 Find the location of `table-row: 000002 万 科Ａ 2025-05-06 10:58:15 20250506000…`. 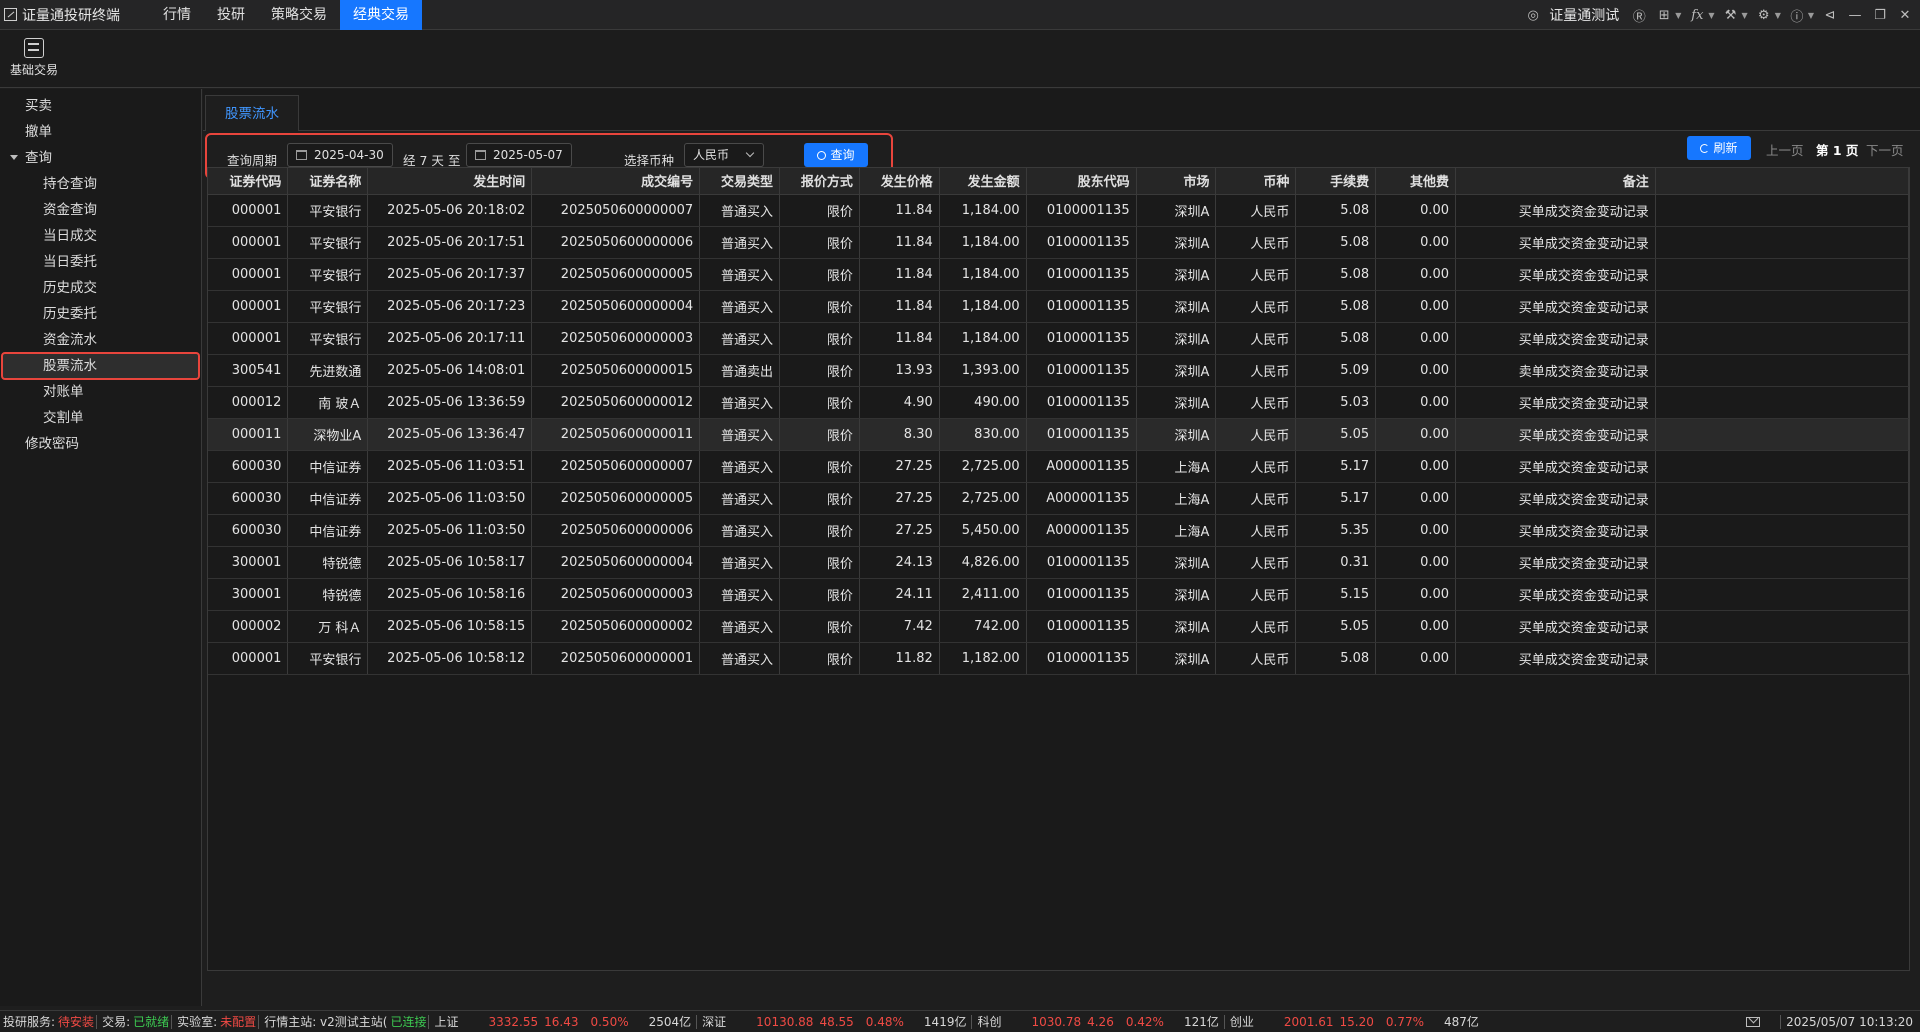

table-row: 000002 万 科Ａ 2025-05-06 10:58:15 20250506000… is located at coordinates (1058, 626).